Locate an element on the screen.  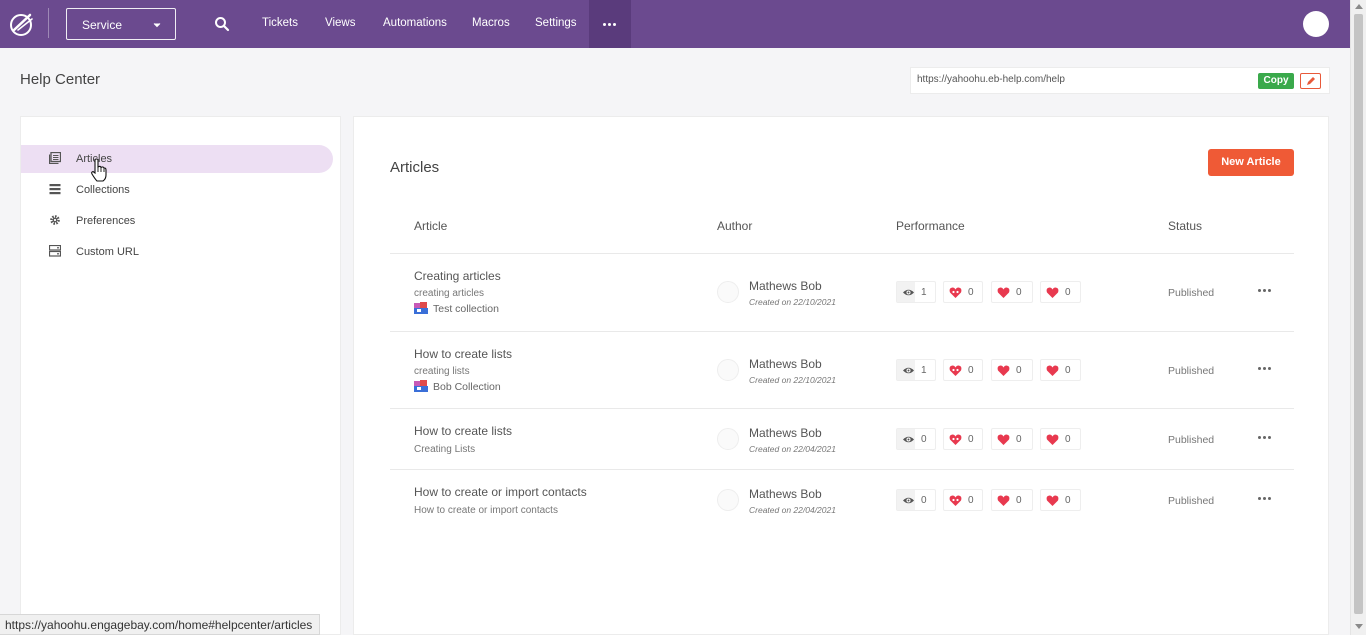
sidebar-item-collections: Collections is located at coordinates (177, 190).